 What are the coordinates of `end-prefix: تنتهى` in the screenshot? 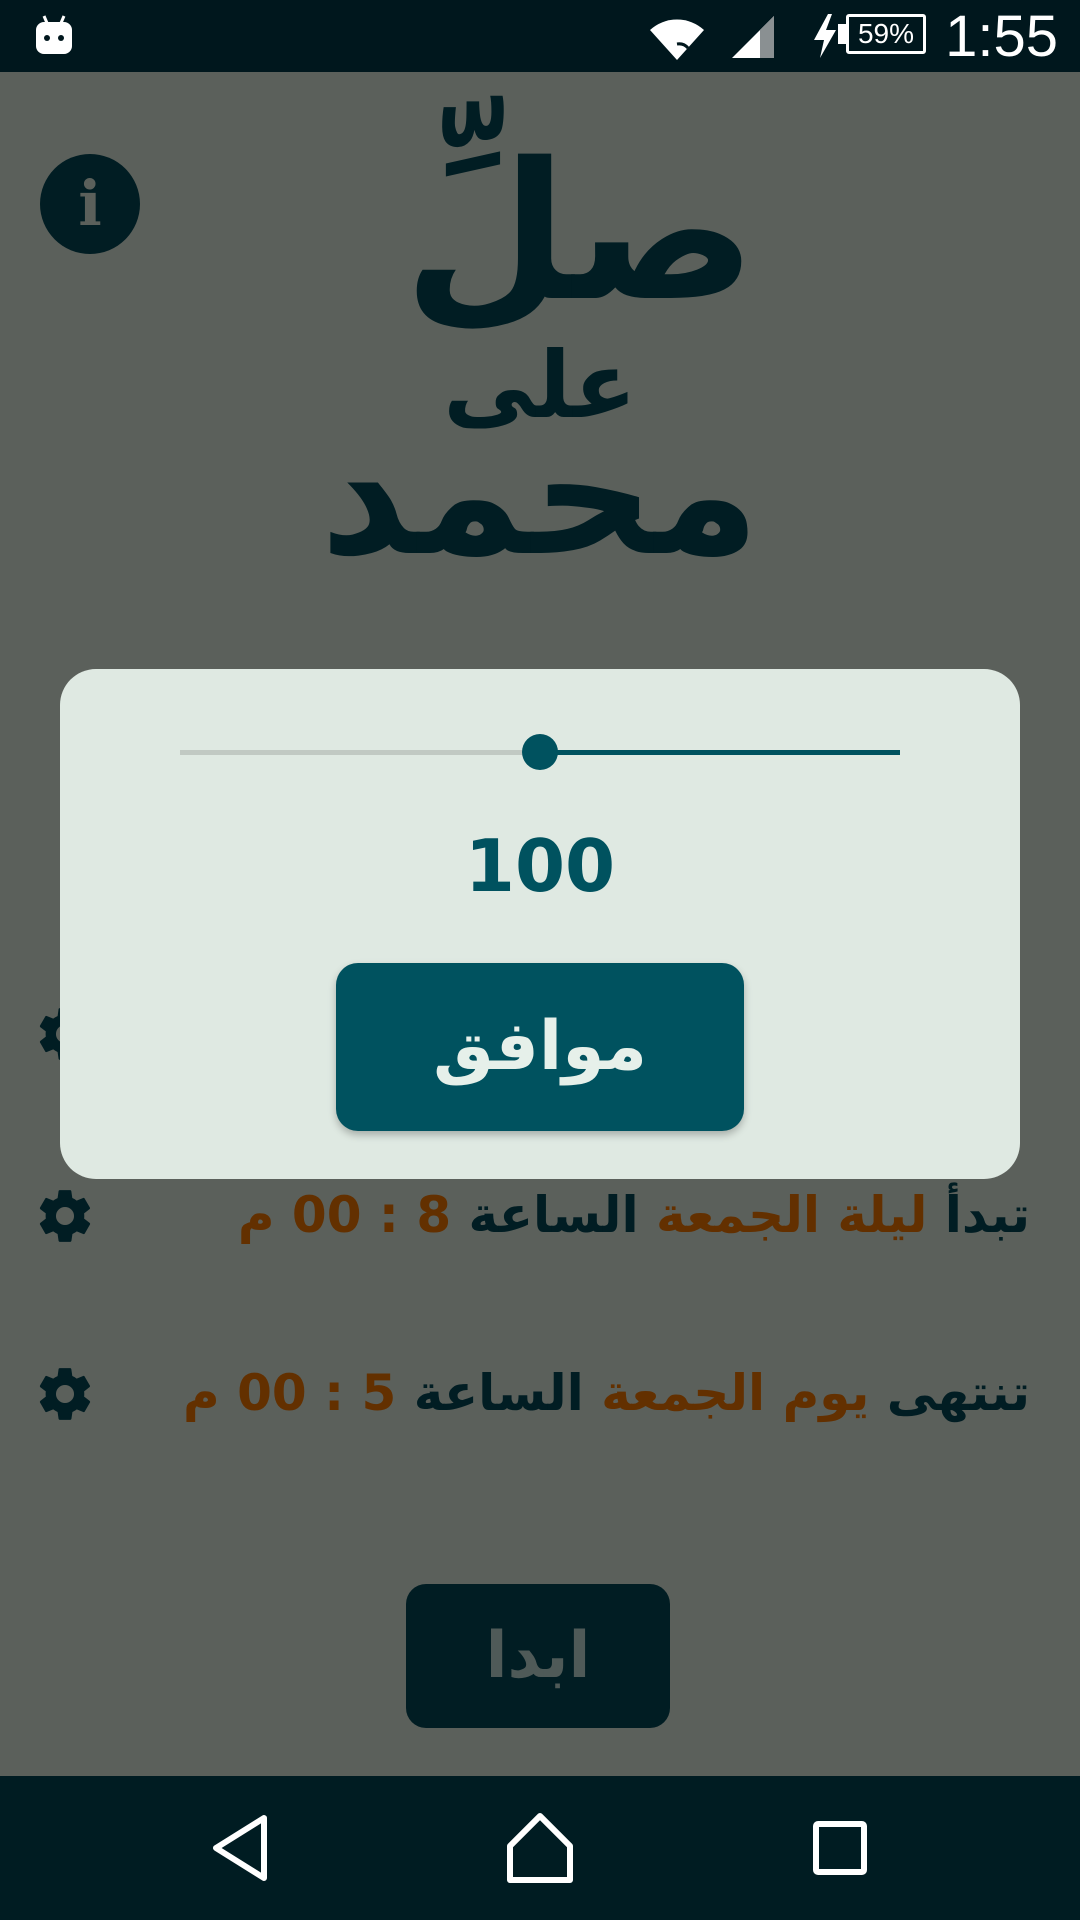 It's located at (958, 1393).